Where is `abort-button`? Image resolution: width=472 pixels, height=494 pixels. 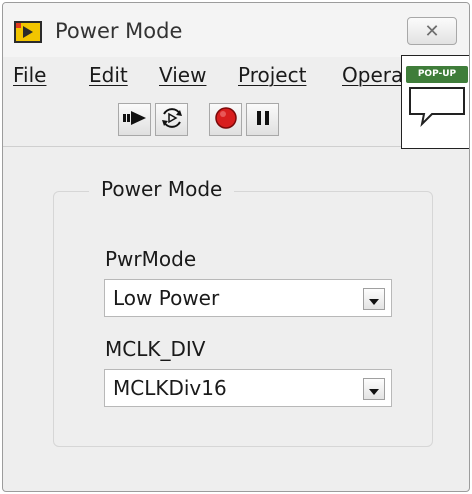
abort-button is located at coordinates (225, 119).